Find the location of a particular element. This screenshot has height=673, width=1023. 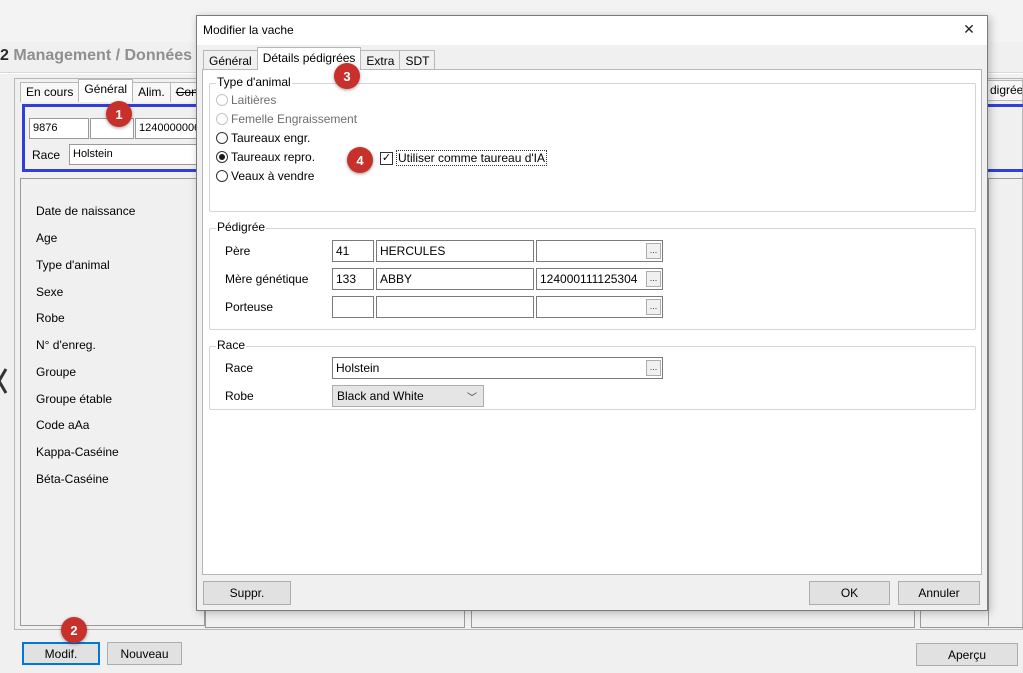

radio-label-laitieres: Laitières is located at coordinates (254, 100).